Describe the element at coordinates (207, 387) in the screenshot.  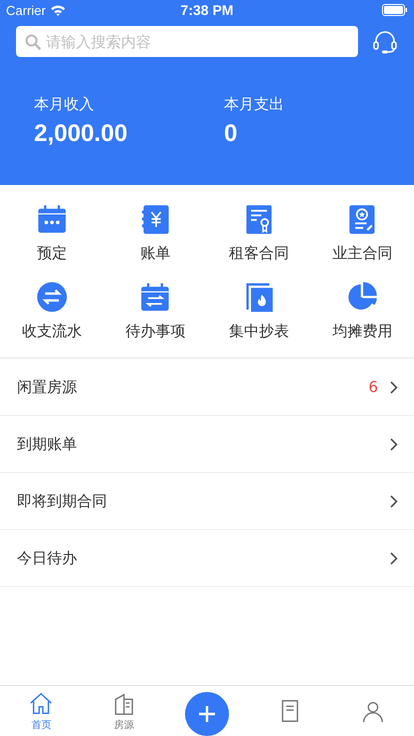
I see `list-row: 闲置房源 6` at that location.